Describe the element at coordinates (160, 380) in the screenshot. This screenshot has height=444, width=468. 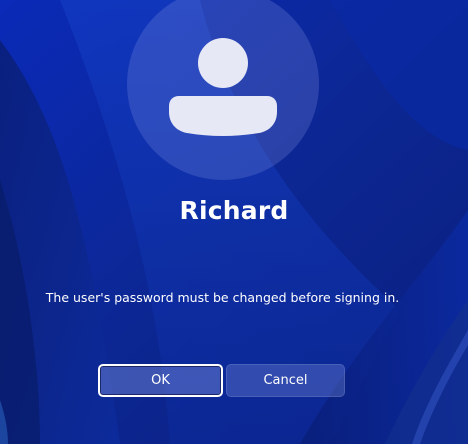
I see `ok-button: OK` at that location.